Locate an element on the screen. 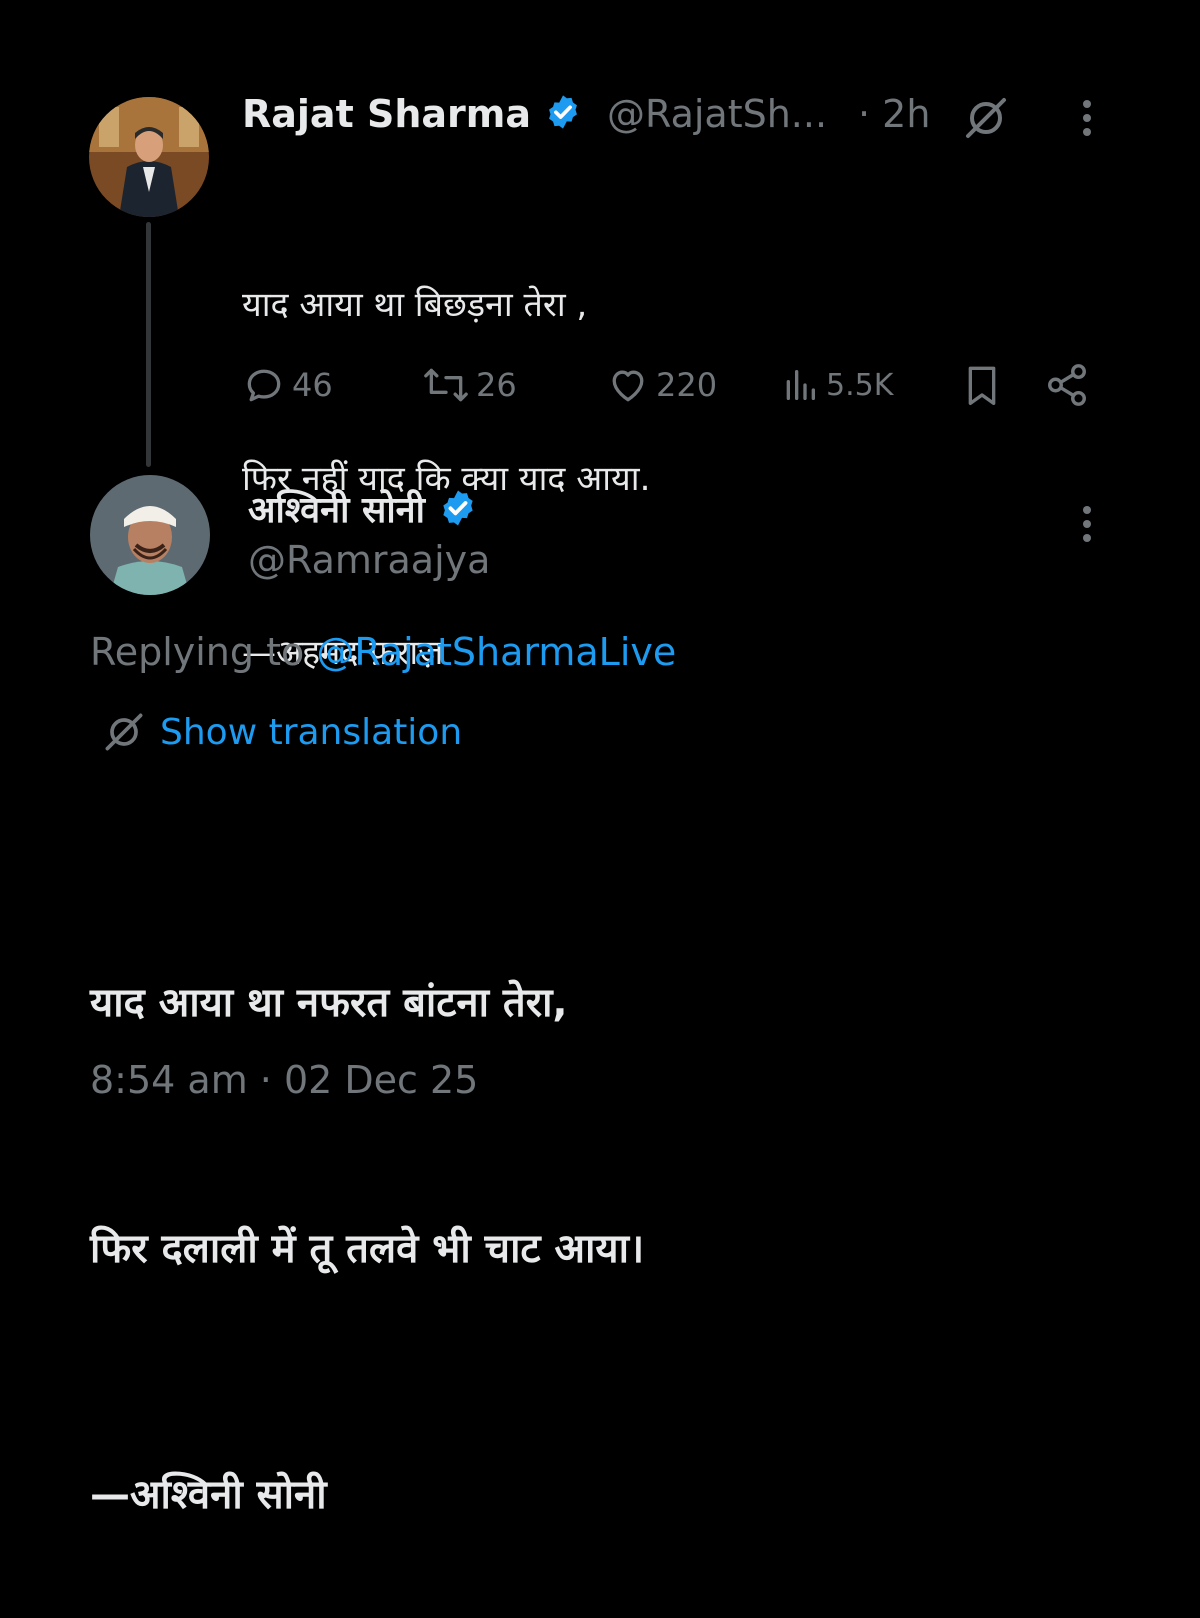  avatar-ashwini-soni is located at coordinates (150, 535).